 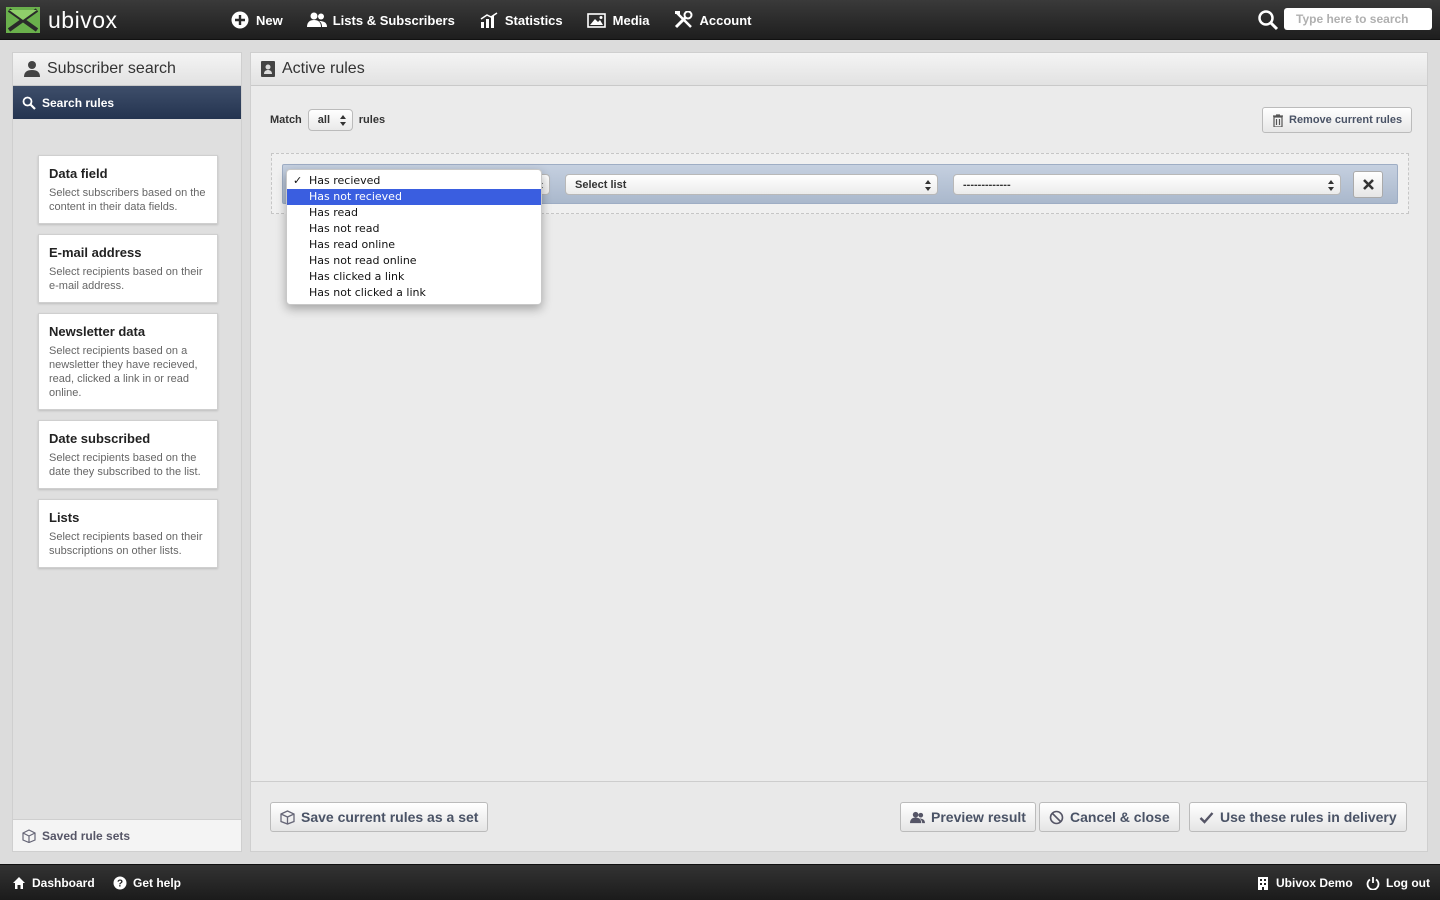 I want to click on nav-account-label: Account, so click(x=725, y=20).